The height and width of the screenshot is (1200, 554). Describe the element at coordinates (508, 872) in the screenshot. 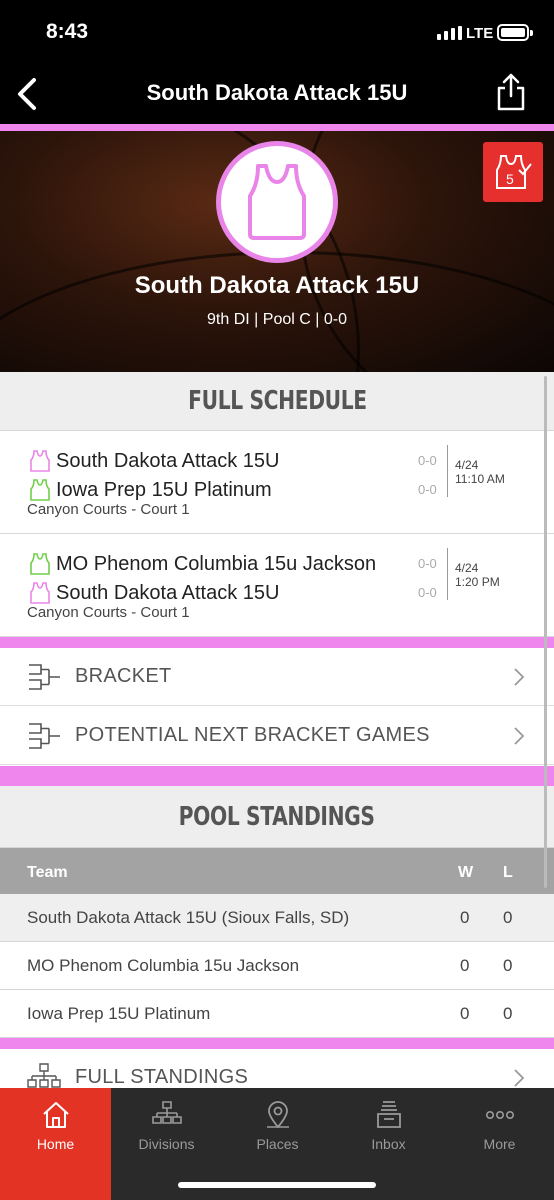

I see `column-losses: L` at that location.